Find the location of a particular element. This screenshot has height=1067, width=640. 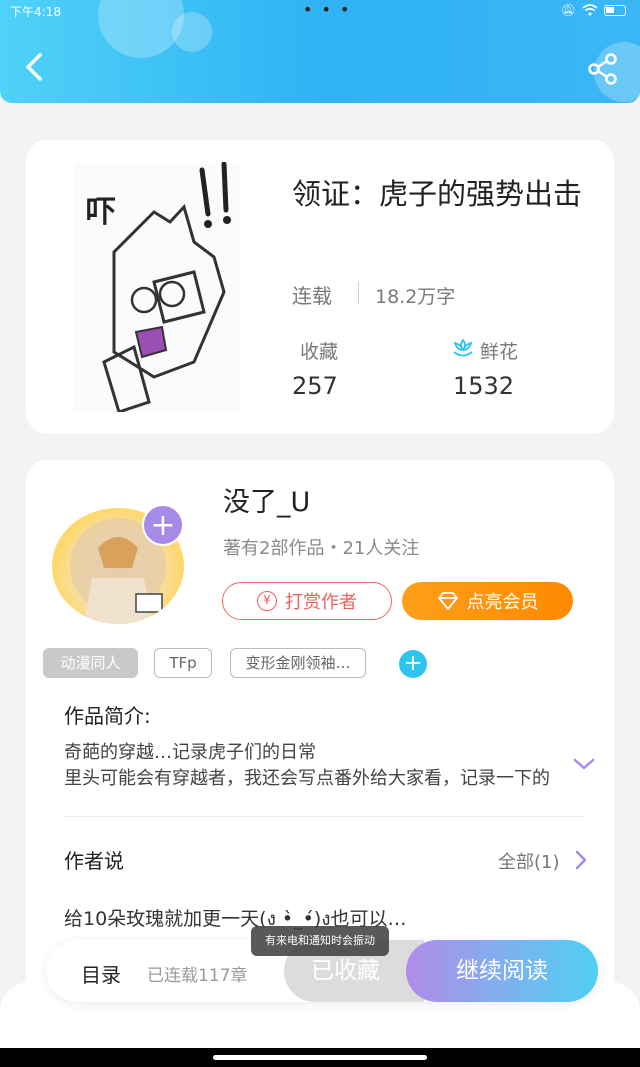

diamond-icon is located at coordinates (447, 601).